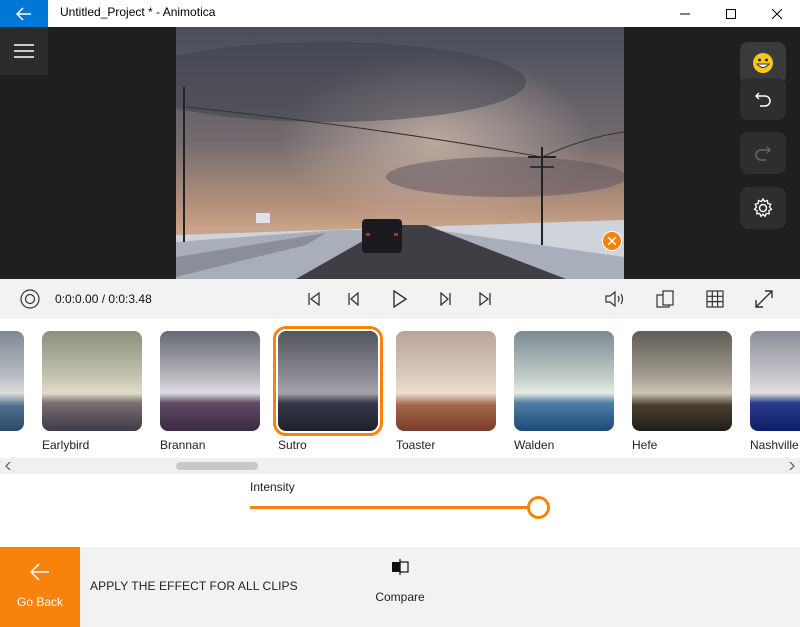  I want to click on filter-item, so click(12, 384).